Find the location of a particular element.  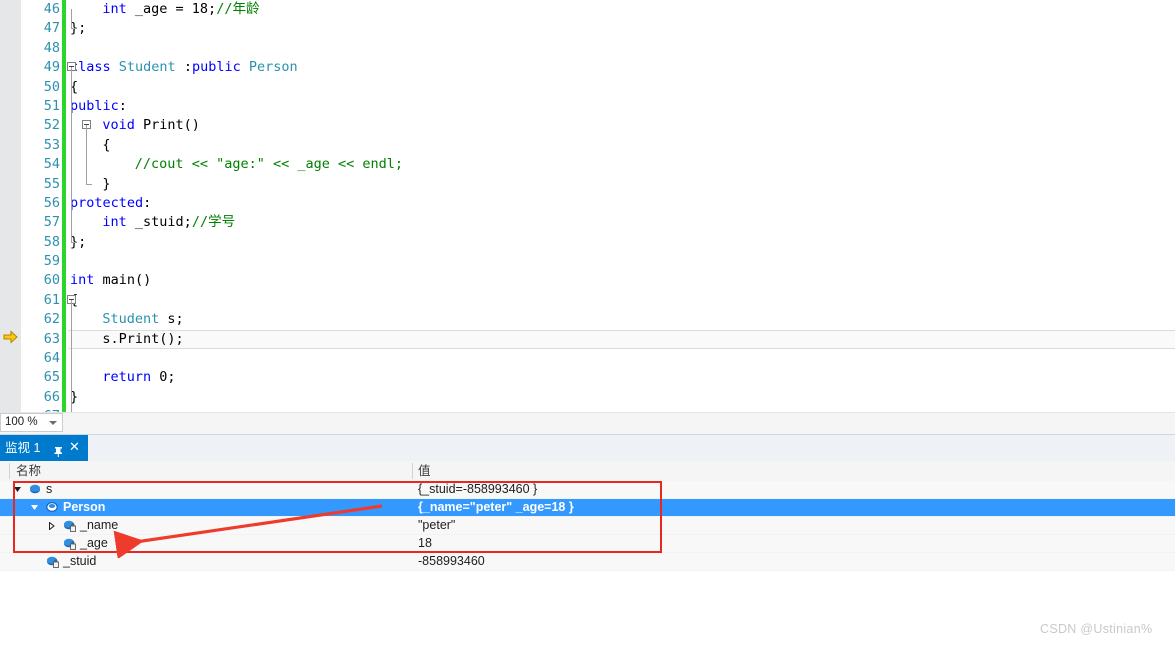

tab-watch-1: 监视 1 ✕ is located at coordinates (44, 448).